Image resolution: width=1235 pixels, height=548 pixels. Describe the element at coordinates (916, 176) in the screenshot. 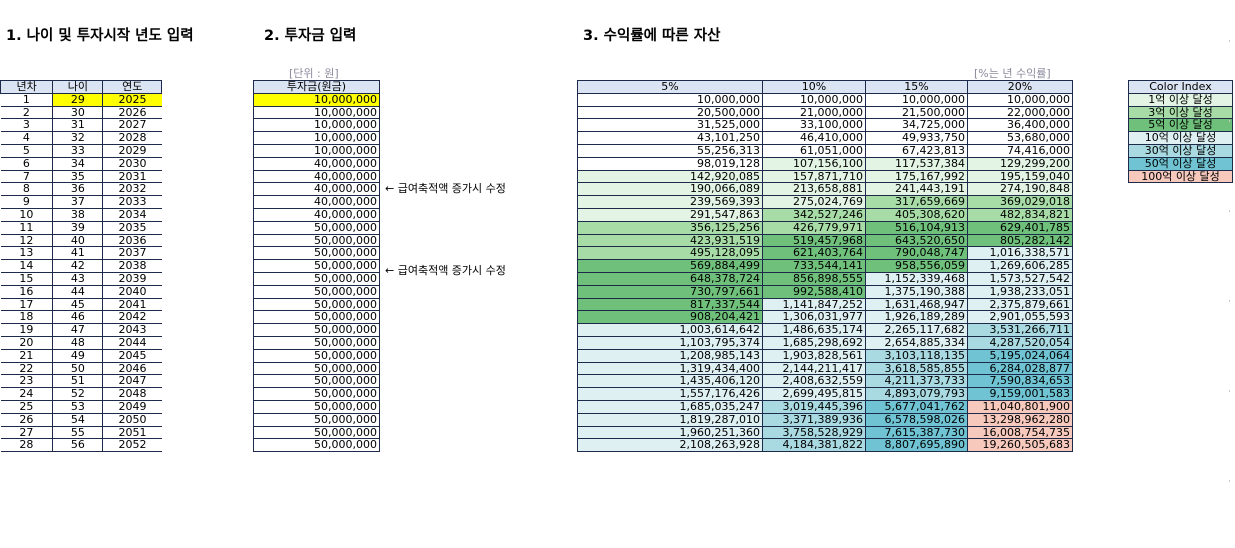

I see `asset-cell-15pct: 175,167,992` at that location.